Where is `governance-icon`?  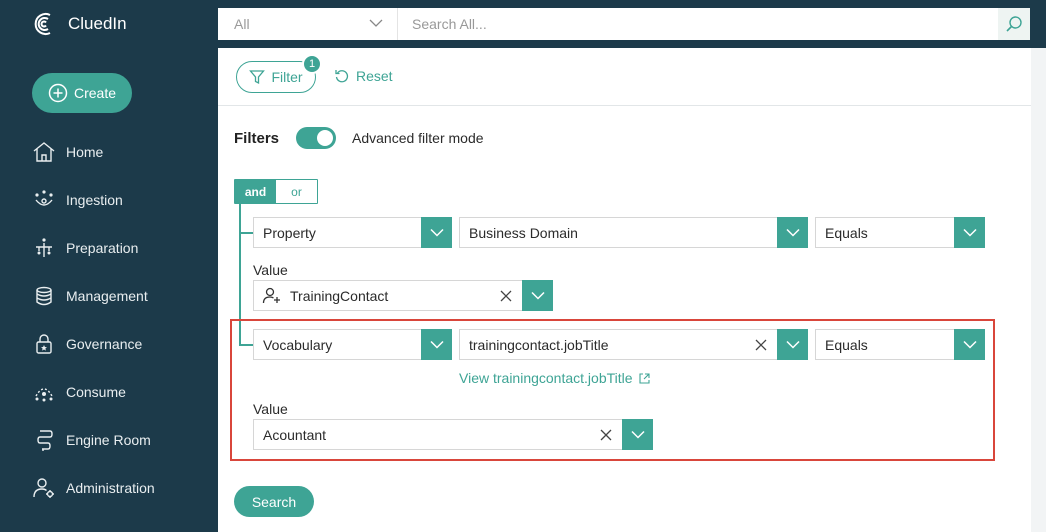
governance-icon is located at coordinates (44, 344).